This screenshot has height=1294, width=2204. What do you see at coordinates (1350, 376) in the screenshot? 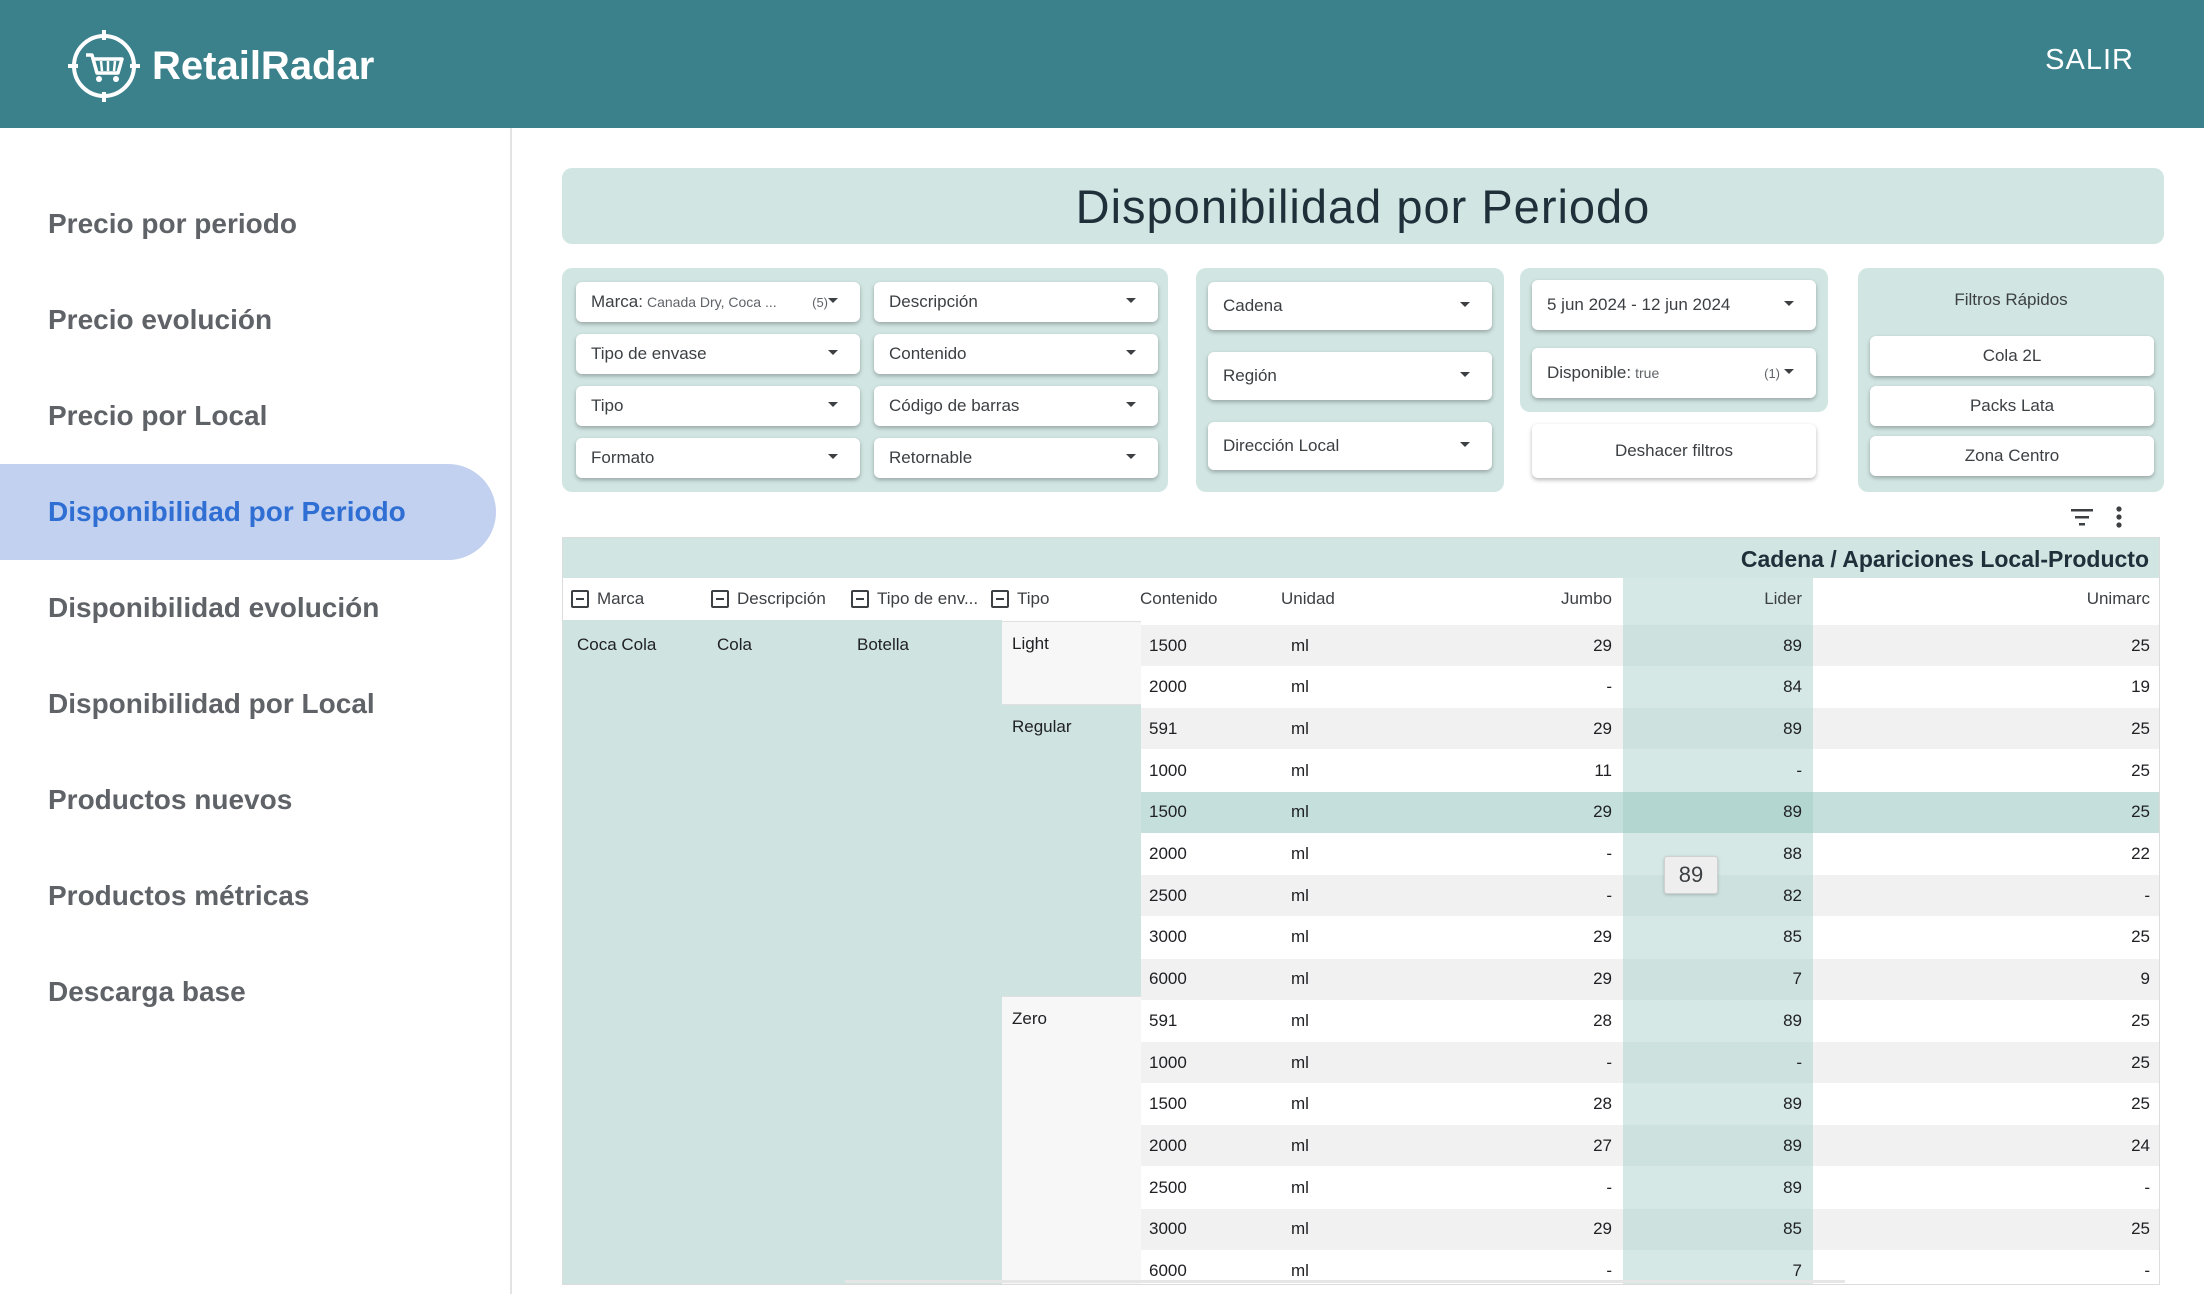
I see `region-dropdown: Región` at bounding box center [1350, 376].